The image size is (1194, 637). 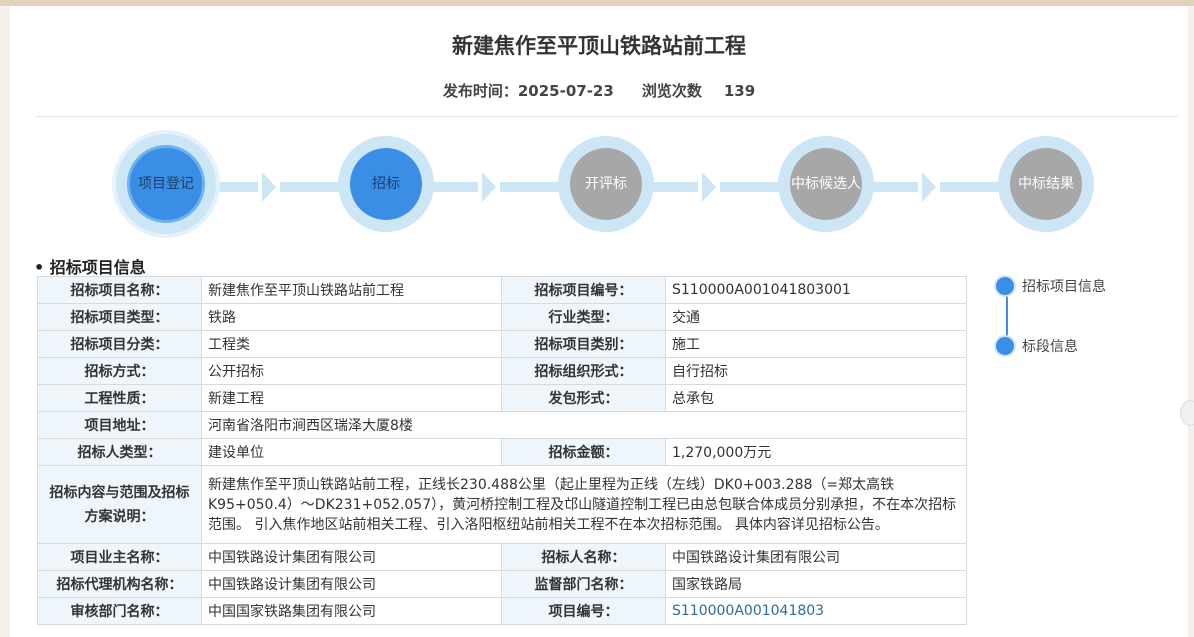 I want to click on views-count: 139, so click(x=739, y=91).